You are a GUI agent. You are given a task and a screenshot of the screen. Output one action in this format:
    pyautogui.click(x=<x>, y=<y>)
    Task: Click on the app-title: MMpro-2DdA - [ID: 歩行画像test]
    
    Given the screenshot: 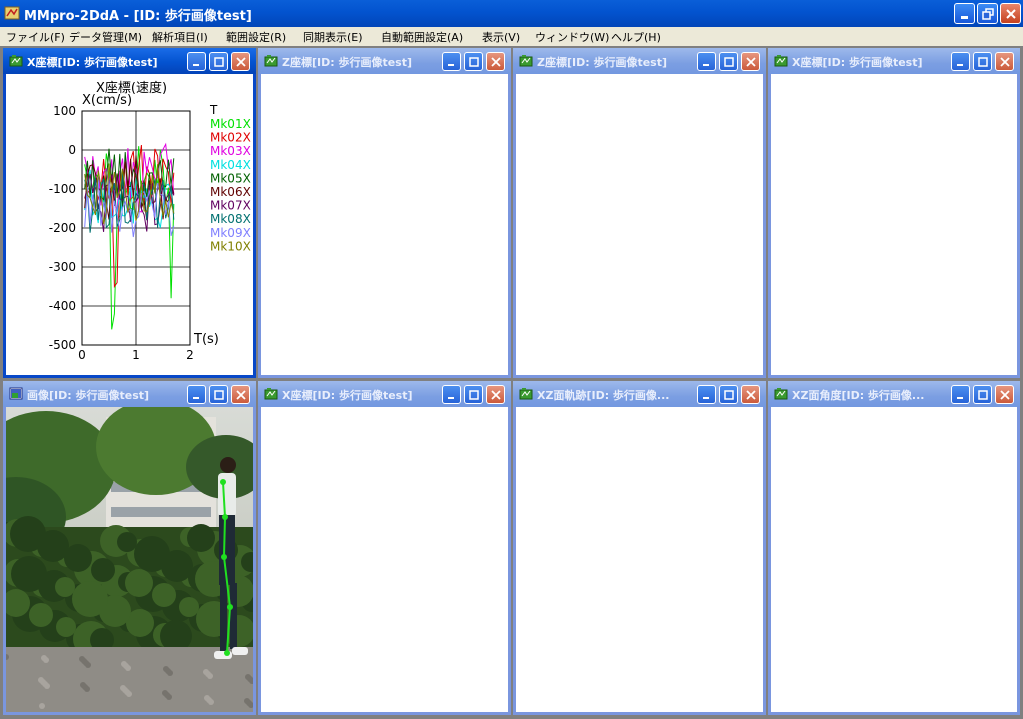 What is the action you would take?
    pyautogui.click(x=138, y=16)
    